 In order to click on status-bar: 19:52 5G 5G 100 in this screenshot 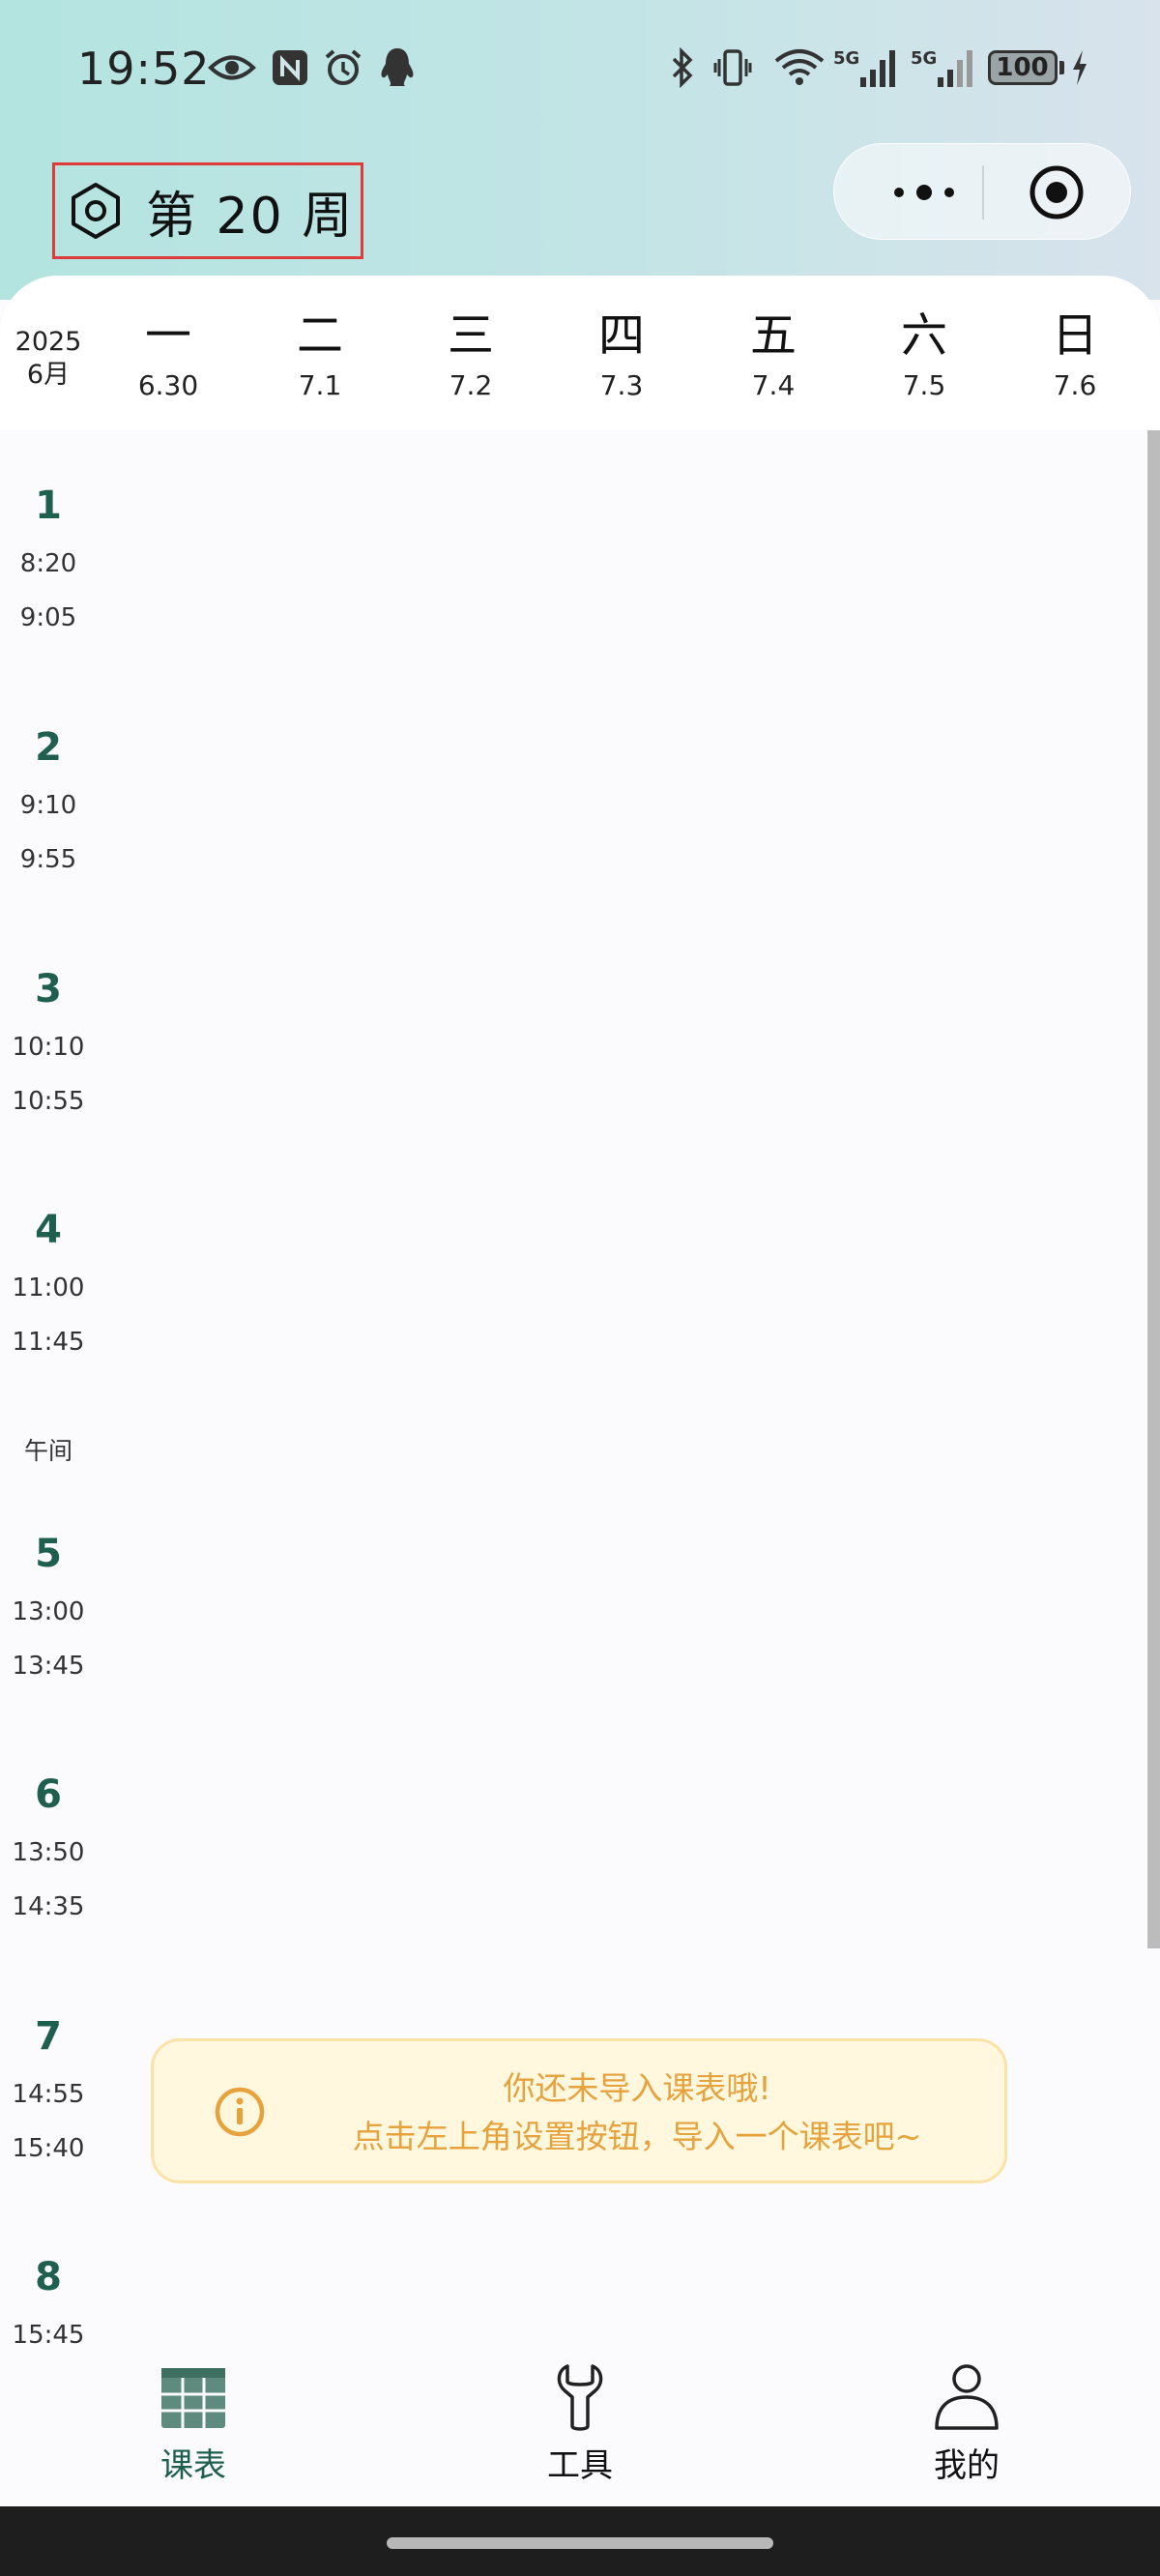, I will do `click(580, 70)`.